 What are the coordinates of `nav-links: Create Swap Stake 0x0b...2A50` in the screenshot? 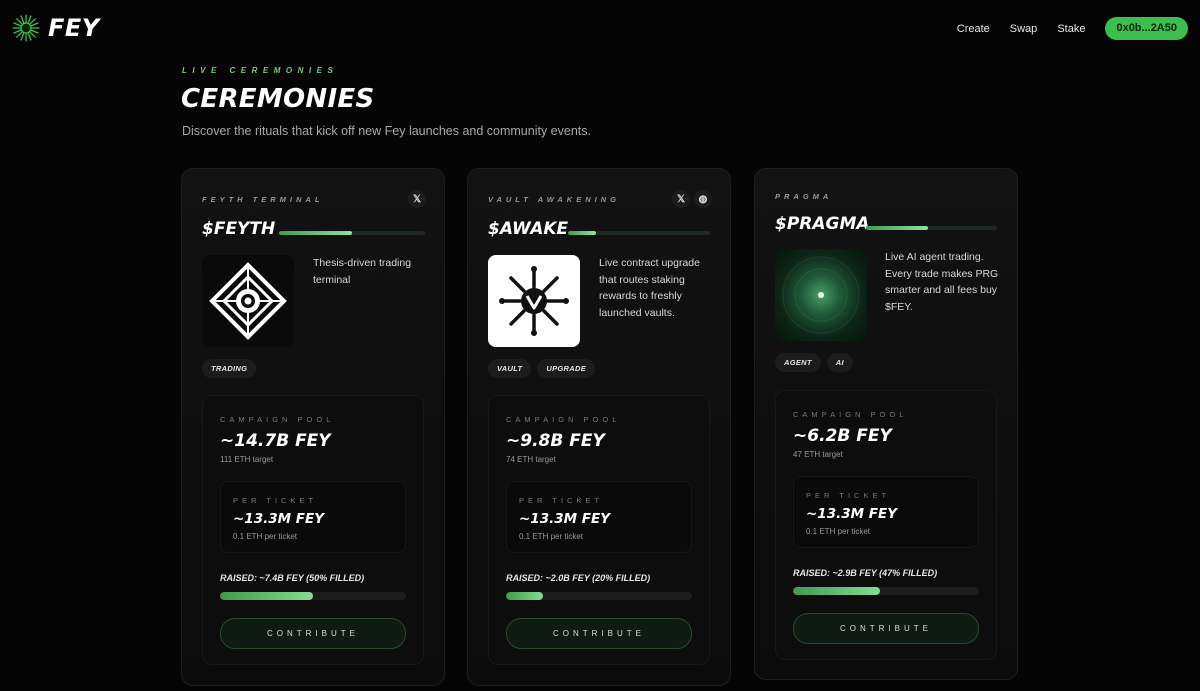 It's located at (1062, 28).